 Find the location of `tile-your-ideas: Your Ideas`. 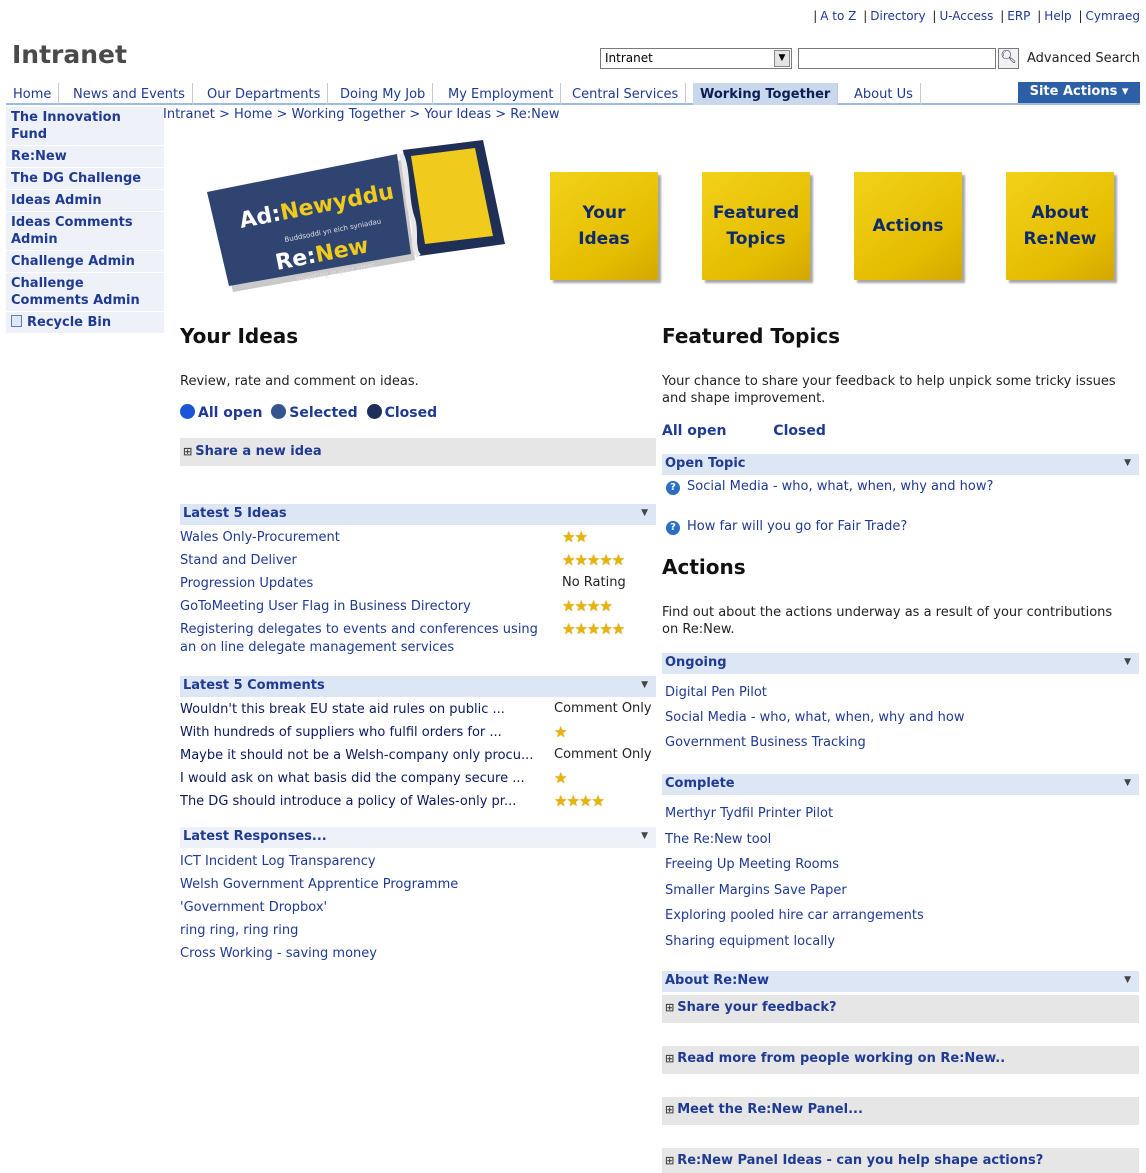

tile-your-ideas: Your Ideas is located at coordinates (604, 226).